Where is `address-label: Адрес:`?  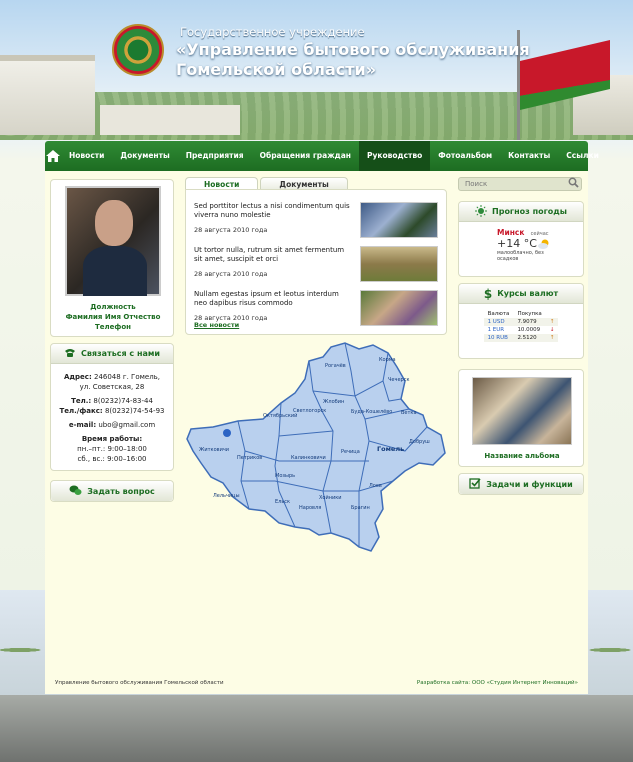
address-label: Адрес: is located at coordinates (77, 377).